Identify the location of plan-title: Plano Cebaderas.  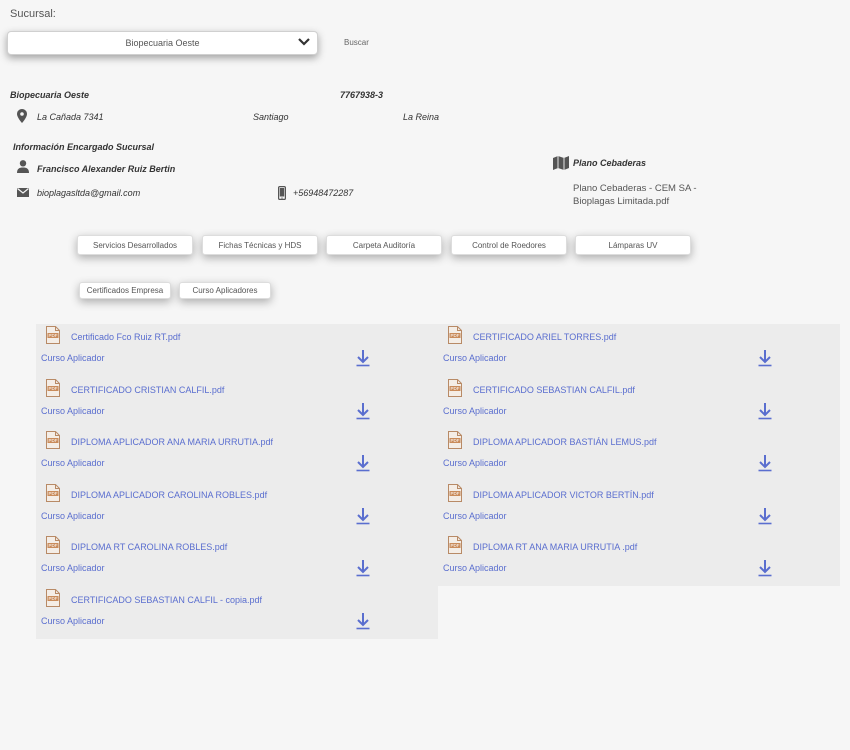
(610, 163).